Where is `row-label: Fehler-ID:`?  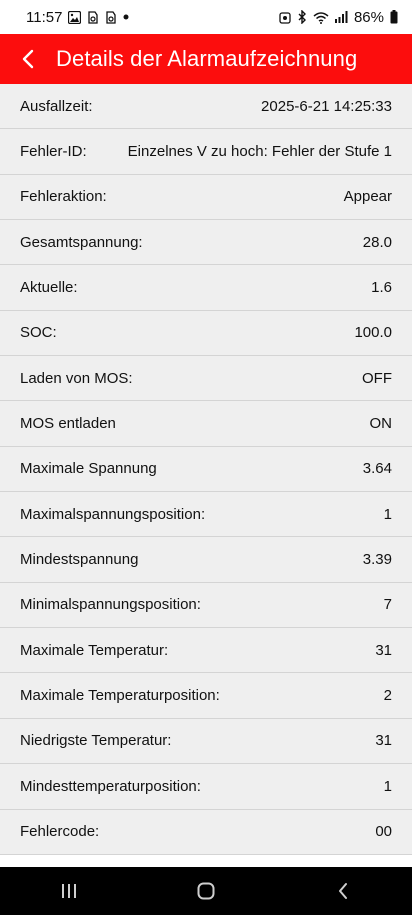
row-label: Fehler-ID: is located at coordinates (53, 152).